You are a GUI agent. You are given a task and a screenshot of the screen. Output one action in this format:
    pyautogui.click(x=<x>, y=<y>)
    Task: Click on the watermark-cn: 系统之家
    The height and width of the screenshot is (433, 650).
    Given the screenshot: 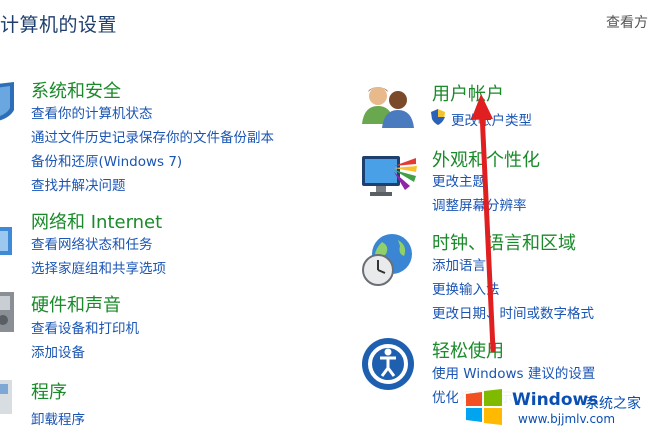 What is the action you would take?
    pyautogui.click(x=613, y=404)
    